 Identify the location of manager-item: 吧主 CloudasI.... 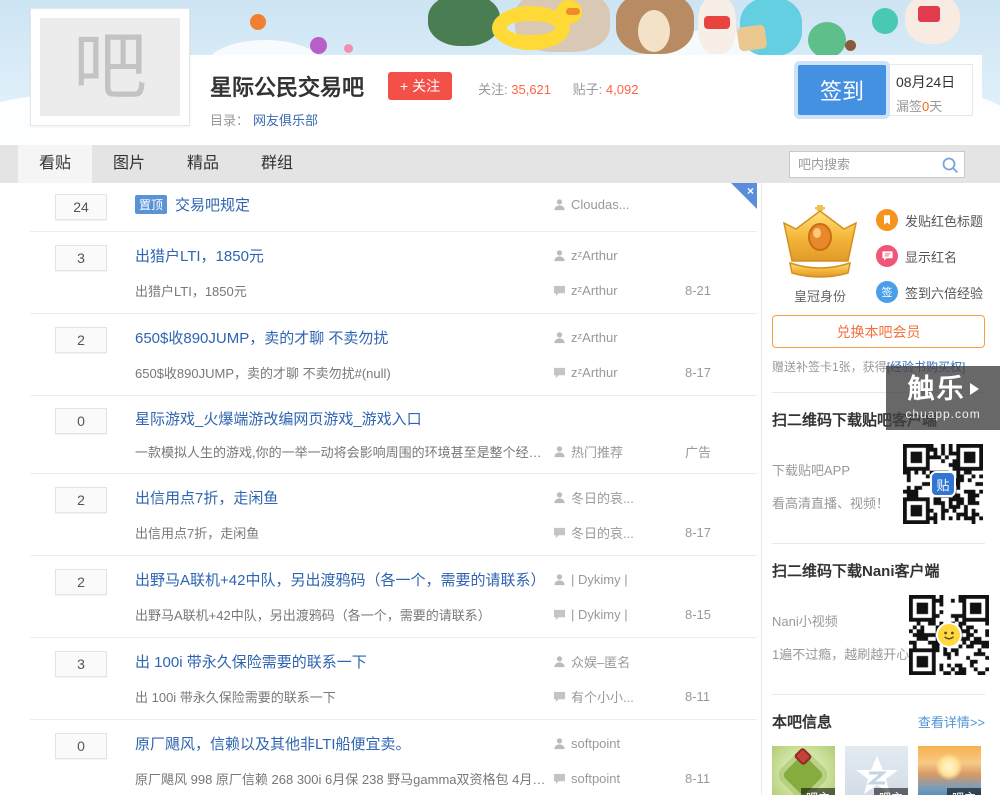
(876, 770).